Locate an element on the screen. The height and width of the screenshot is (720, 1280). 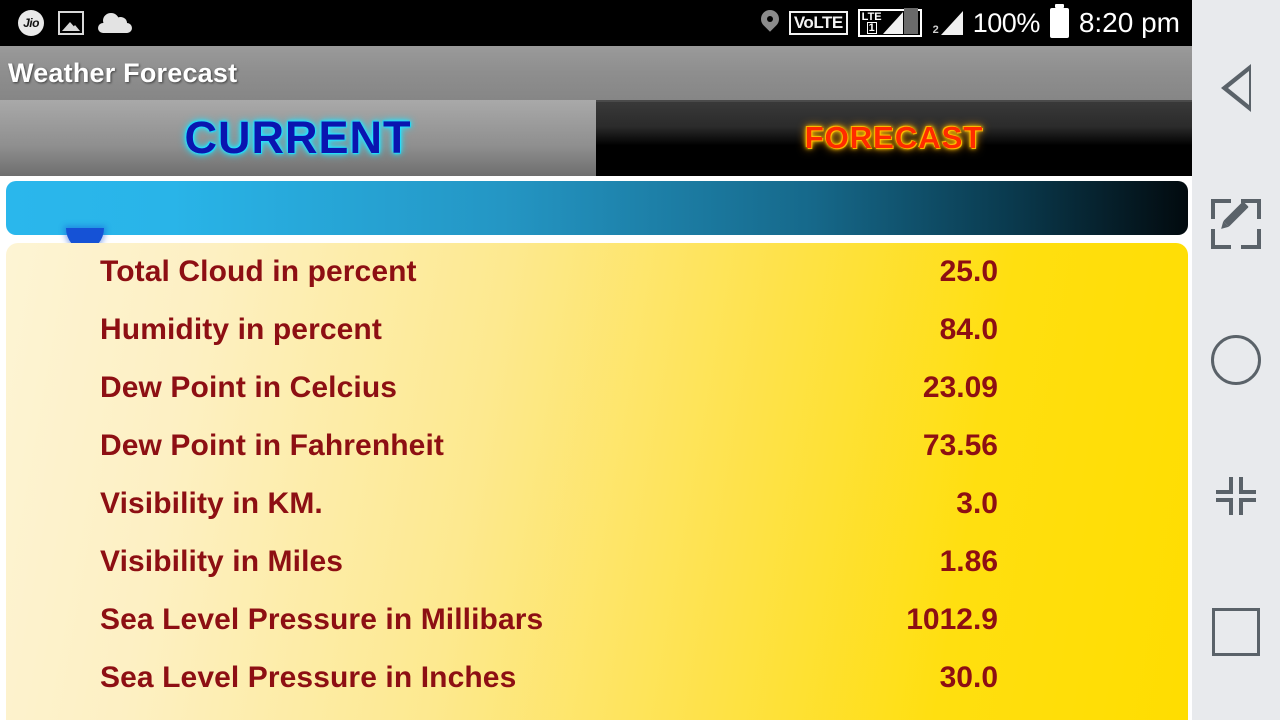
table-row: Dew Point in Fahrenheit 73.56 is located at coordinates (597, 458).